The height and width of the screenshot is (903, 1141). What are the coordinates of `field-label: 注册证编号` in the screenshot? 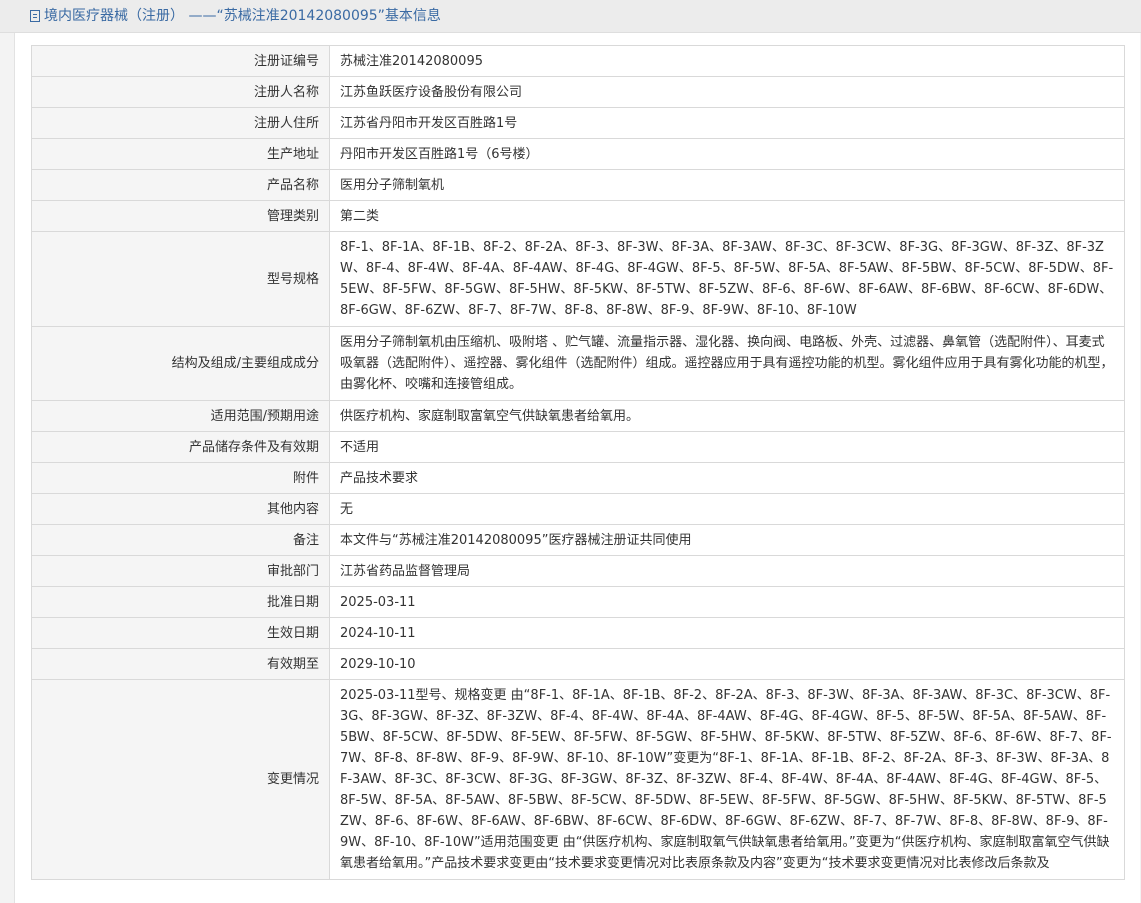 It's located at (180, 61).